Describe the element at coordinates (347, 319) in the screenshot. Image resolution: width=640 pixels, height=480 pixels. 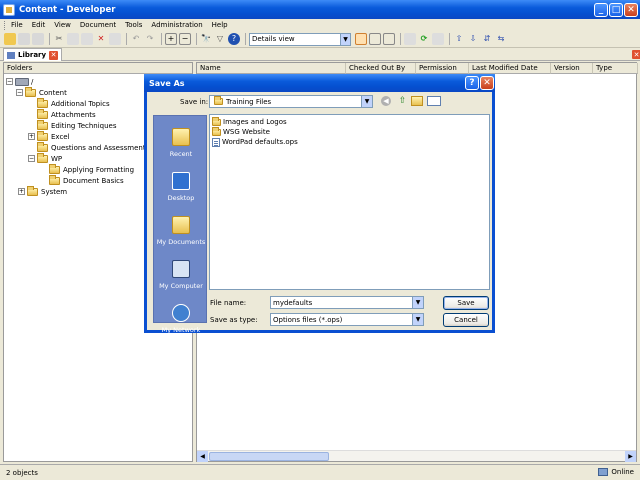
I see `save-type-select: Options files (*.ops) ▼` at that location.